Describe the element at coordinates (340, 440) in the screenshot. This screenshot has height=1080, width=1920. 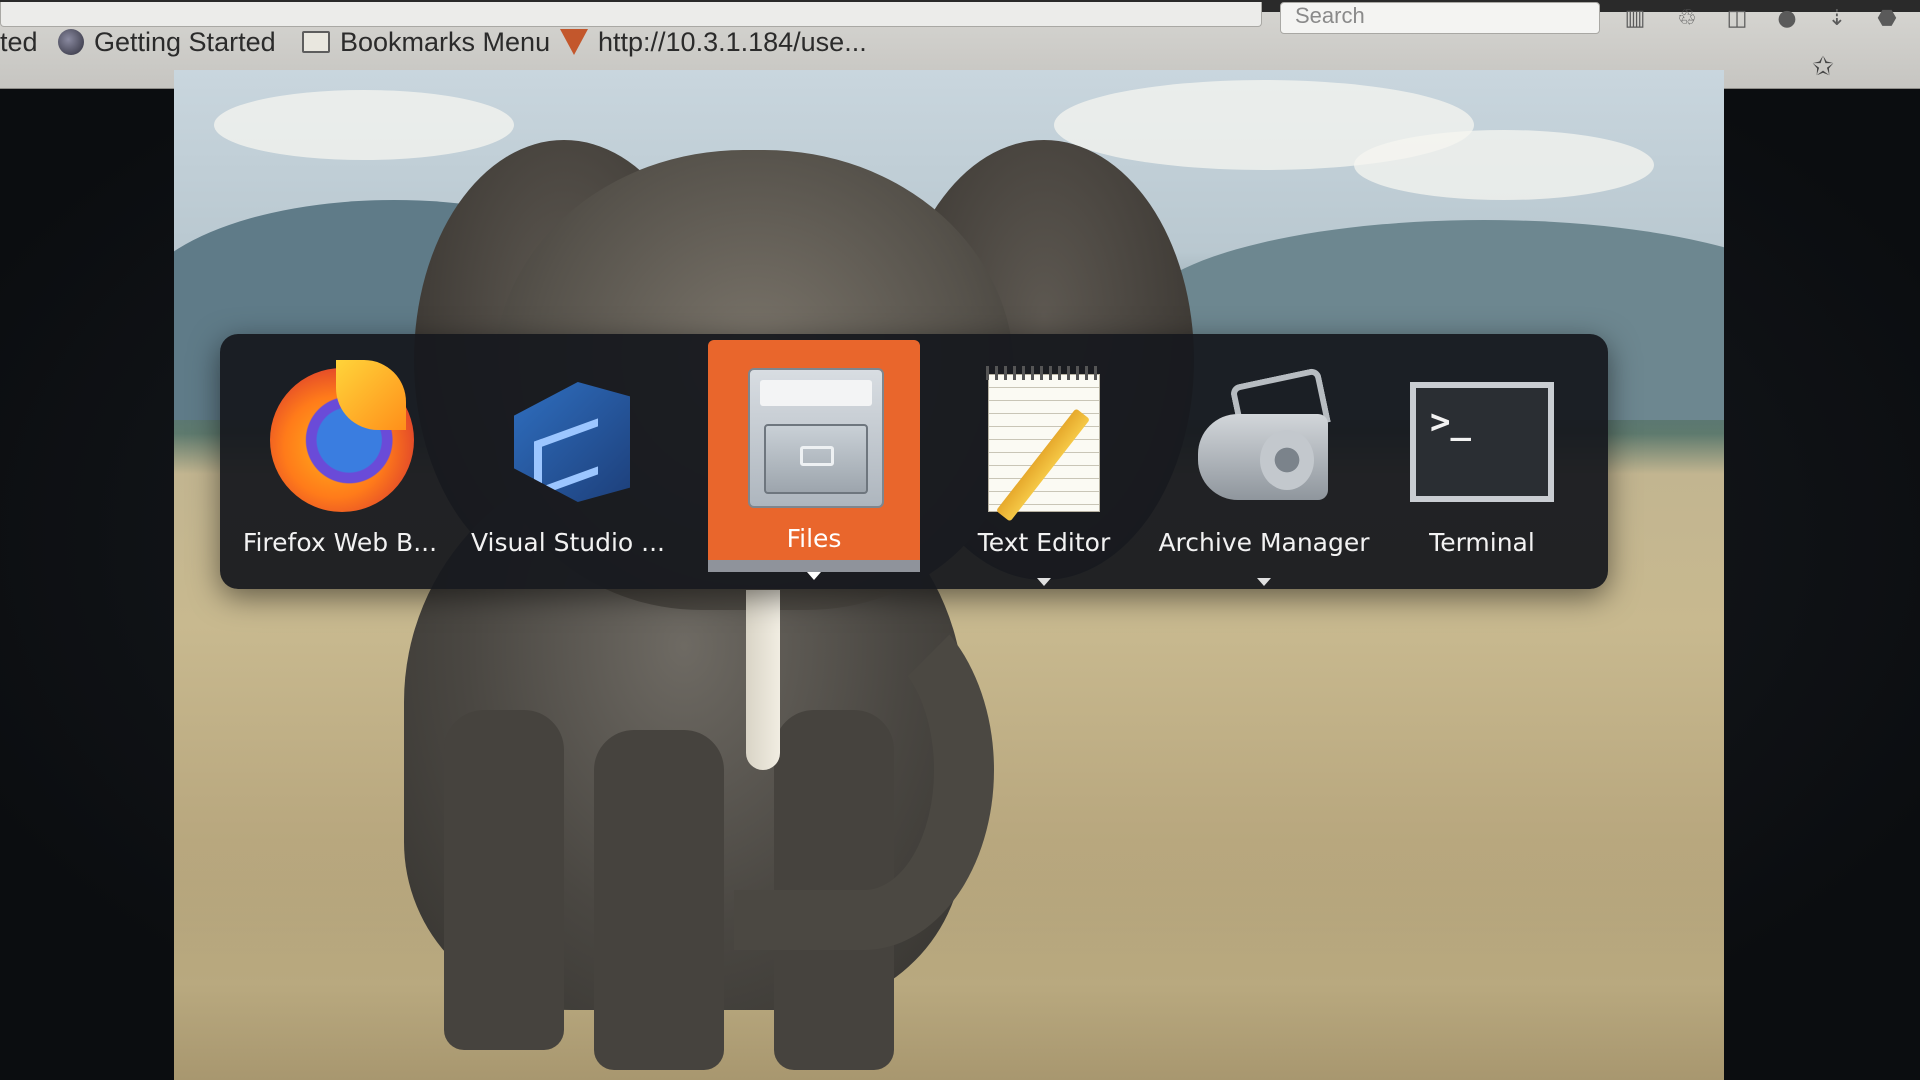
I see `firefox-icon` at that location.